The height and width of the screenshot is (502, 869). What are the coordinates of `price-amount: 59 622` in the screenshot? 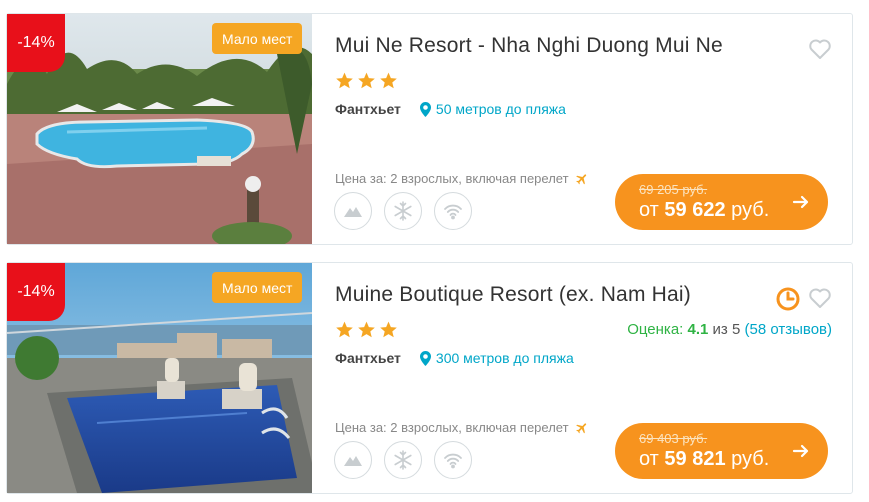 It's located at (695, 210).